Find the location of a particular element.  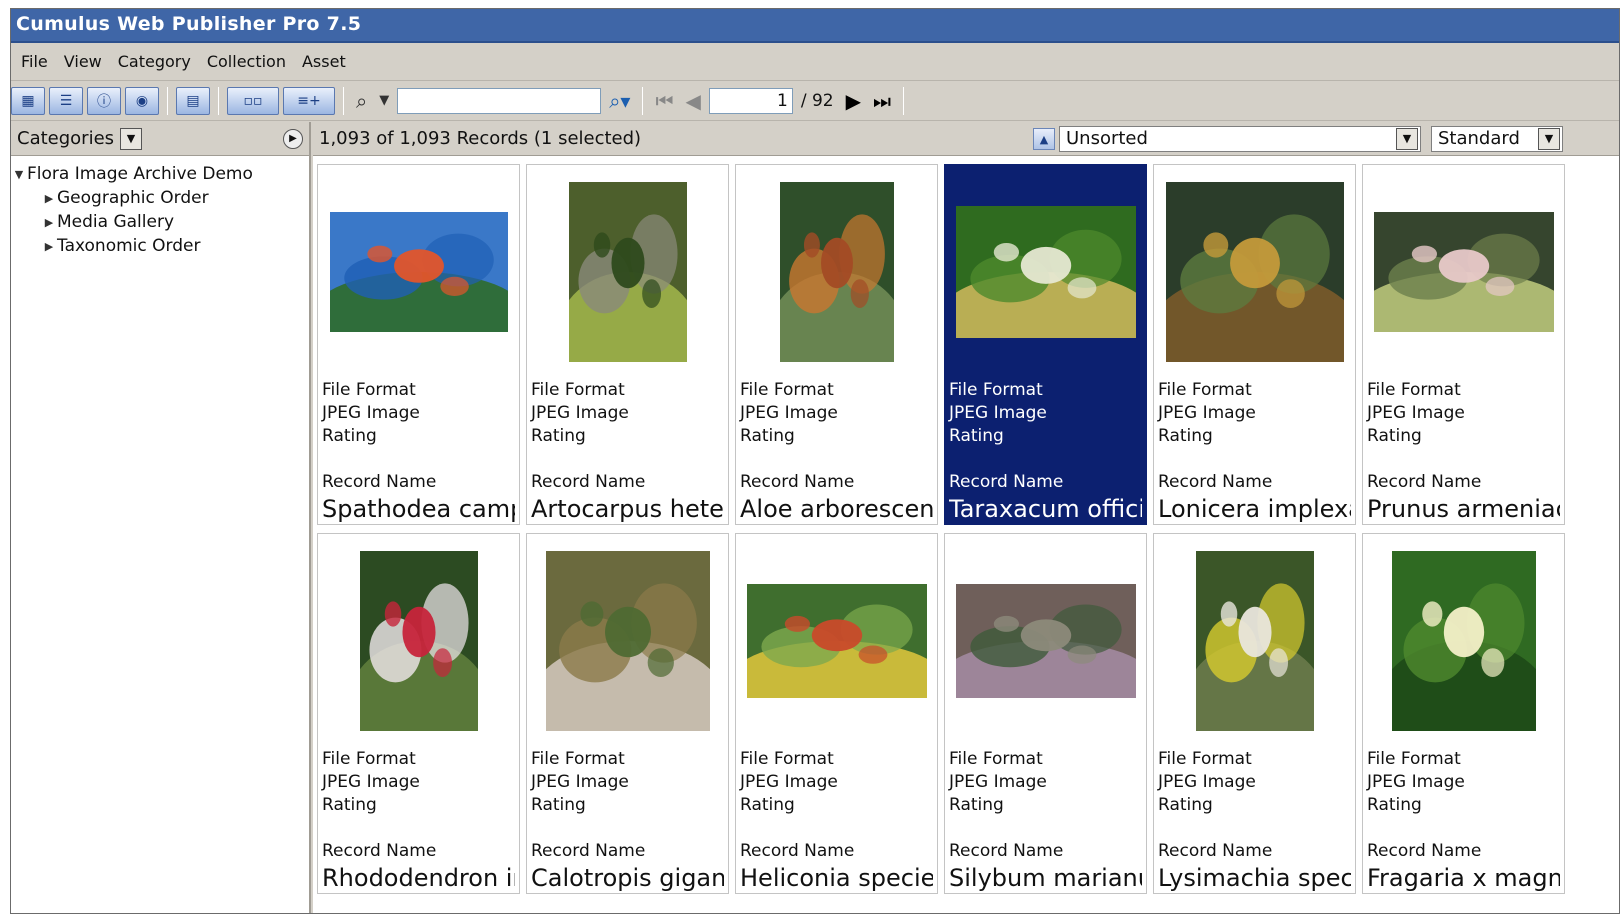

menu-asset: Asset is located at coordinates (324, 61).